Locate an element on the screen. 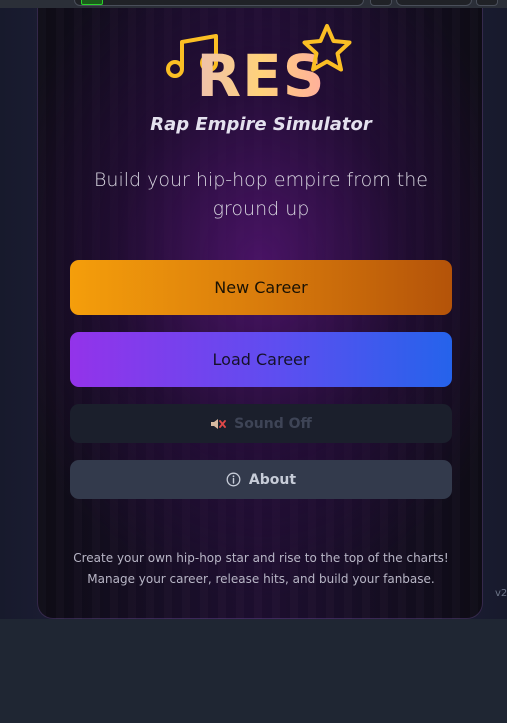  sound-toggle-label: Sound Off is located at coordinates (273, 423).